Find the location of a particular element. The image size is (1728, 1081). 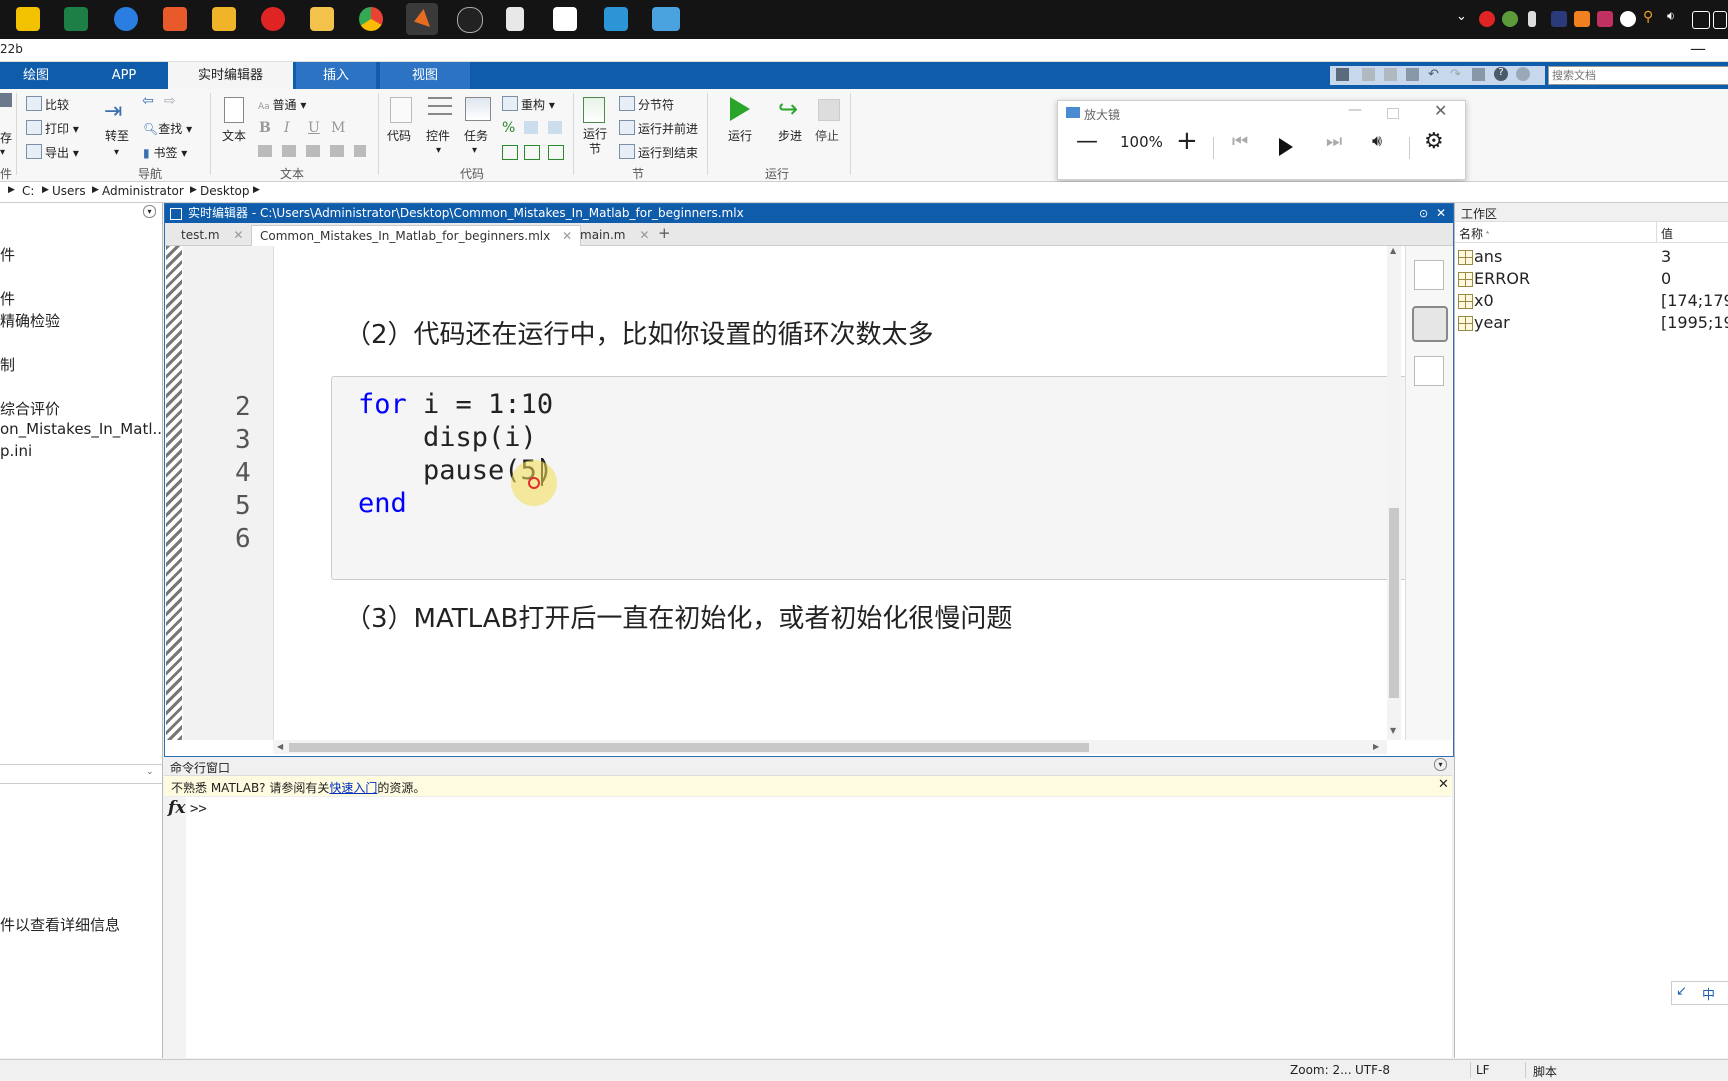

tab-plot: 绘图 is located at coordinates (36, 75).